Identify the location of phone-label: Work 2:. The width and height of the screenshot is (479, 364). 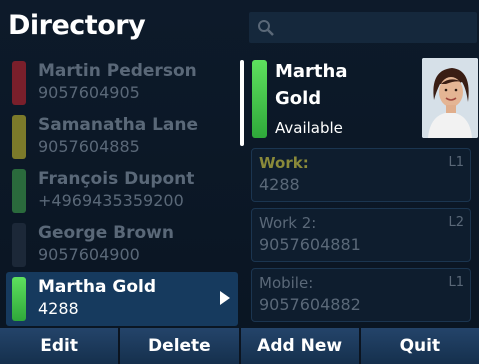
(288, 223).